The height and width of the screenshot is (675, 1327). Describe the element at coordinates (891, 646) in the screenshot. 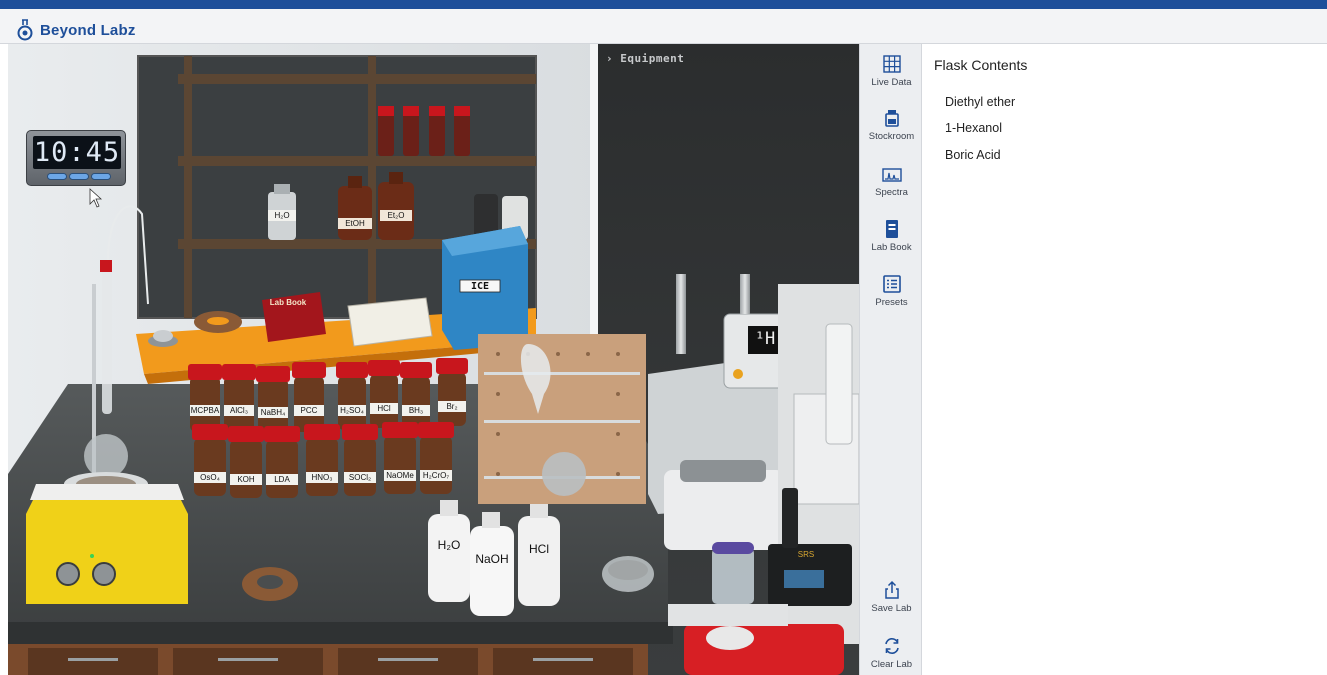

I see `refresh-icon` at that location.